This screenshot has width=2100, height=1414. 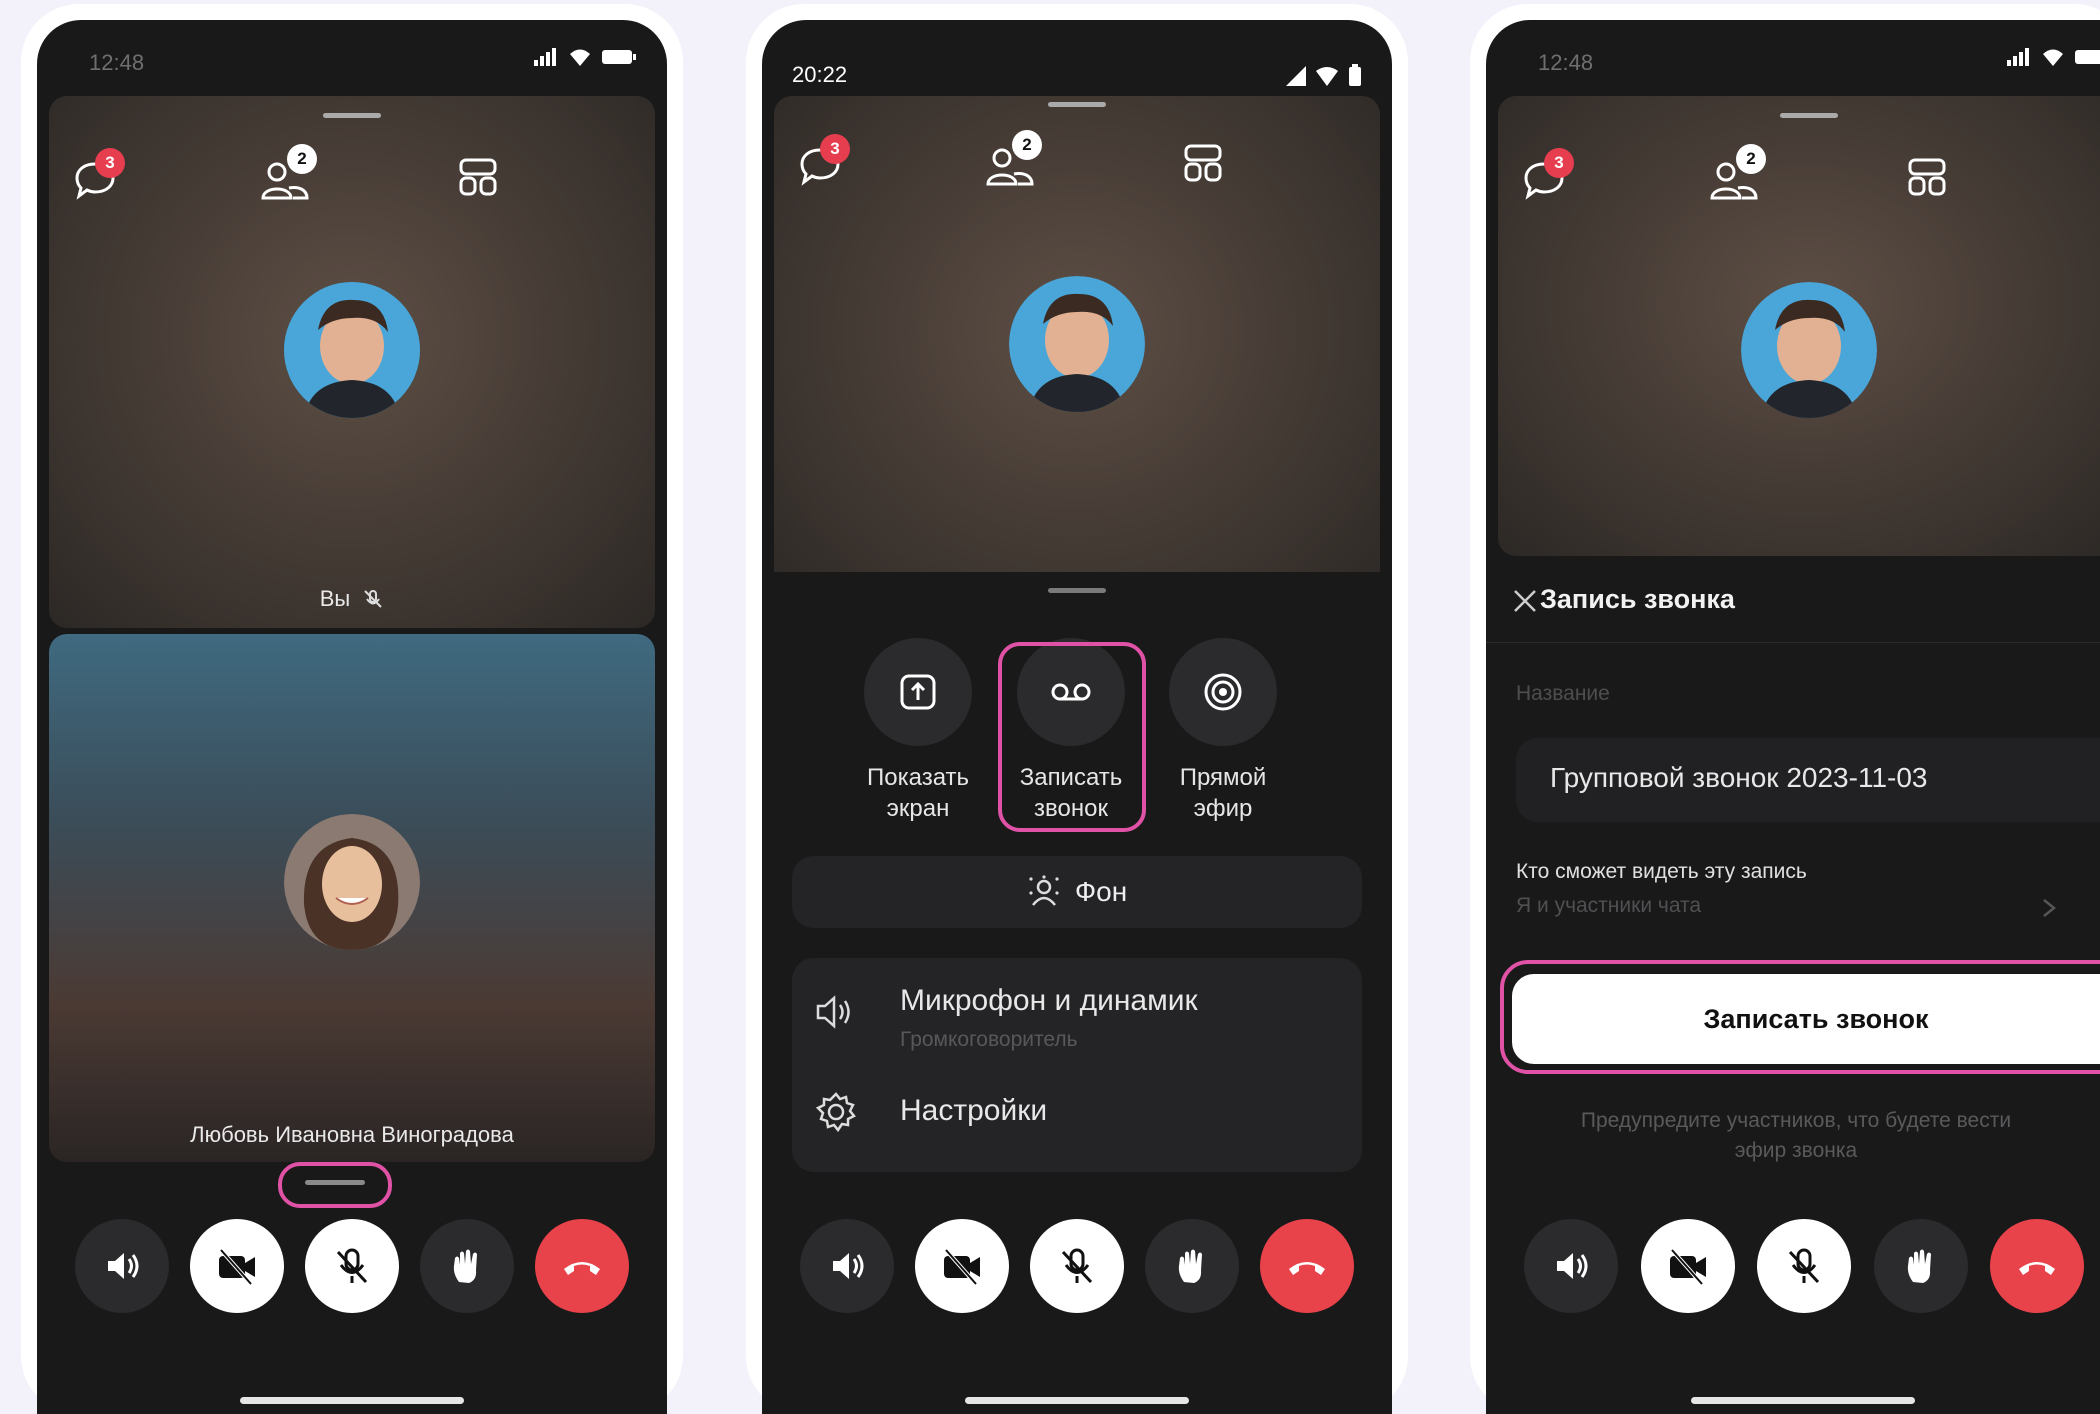 I want to click on warning-line-2: эфир звонка, so click(x=1796, y=1150).